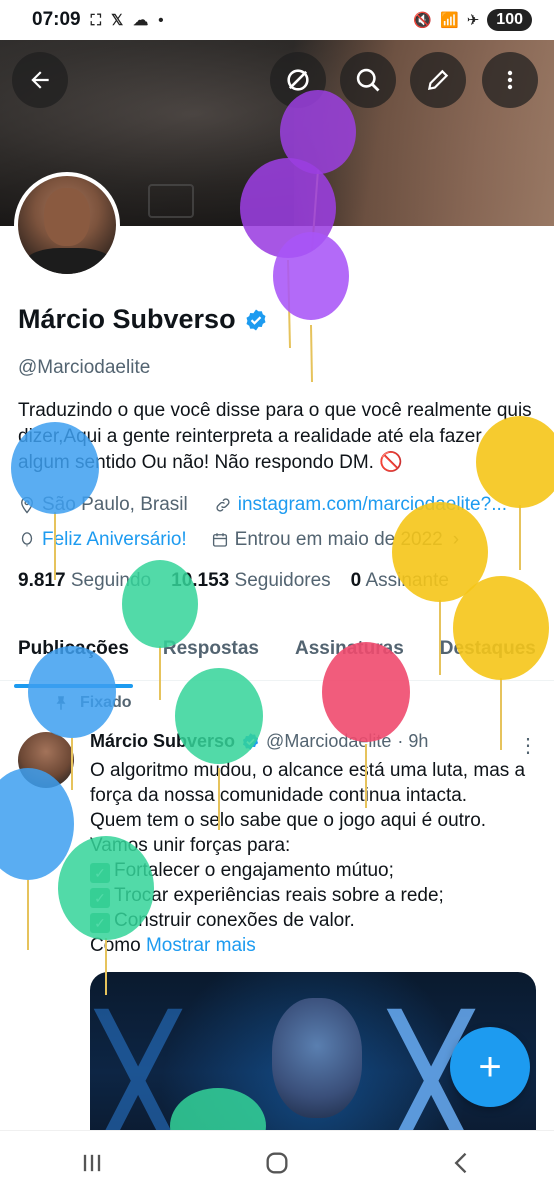 Image resolution: width=554 pixels, height=1201 pixels. I want to click on status-bar: 07:09 ⛶ 𝕏 ☁ • 🔇 📶 ✈ 100, so click(277, 20).